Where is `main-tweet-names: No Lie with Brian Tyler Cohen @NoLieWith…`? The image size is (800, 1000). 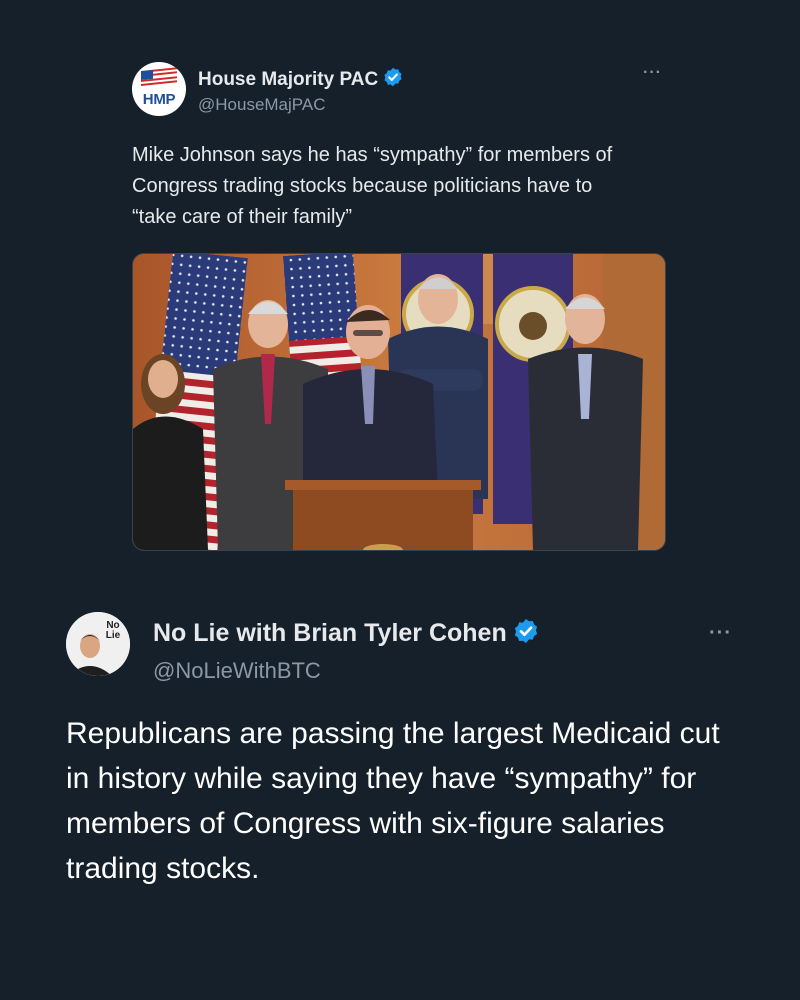
main-tweet-names: No Lie with Brian Tyler Cohen @NoLieWith… is located at coordinates (346, 651).